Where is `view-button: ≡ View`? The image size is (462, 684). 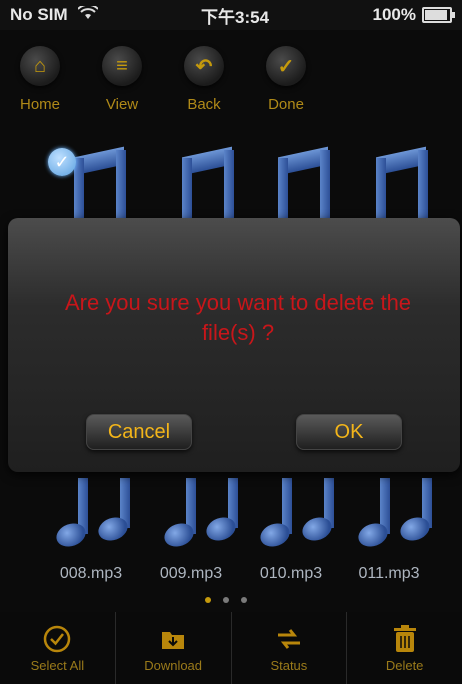
view-button: ≡ View is located at coordinates (122, 80).